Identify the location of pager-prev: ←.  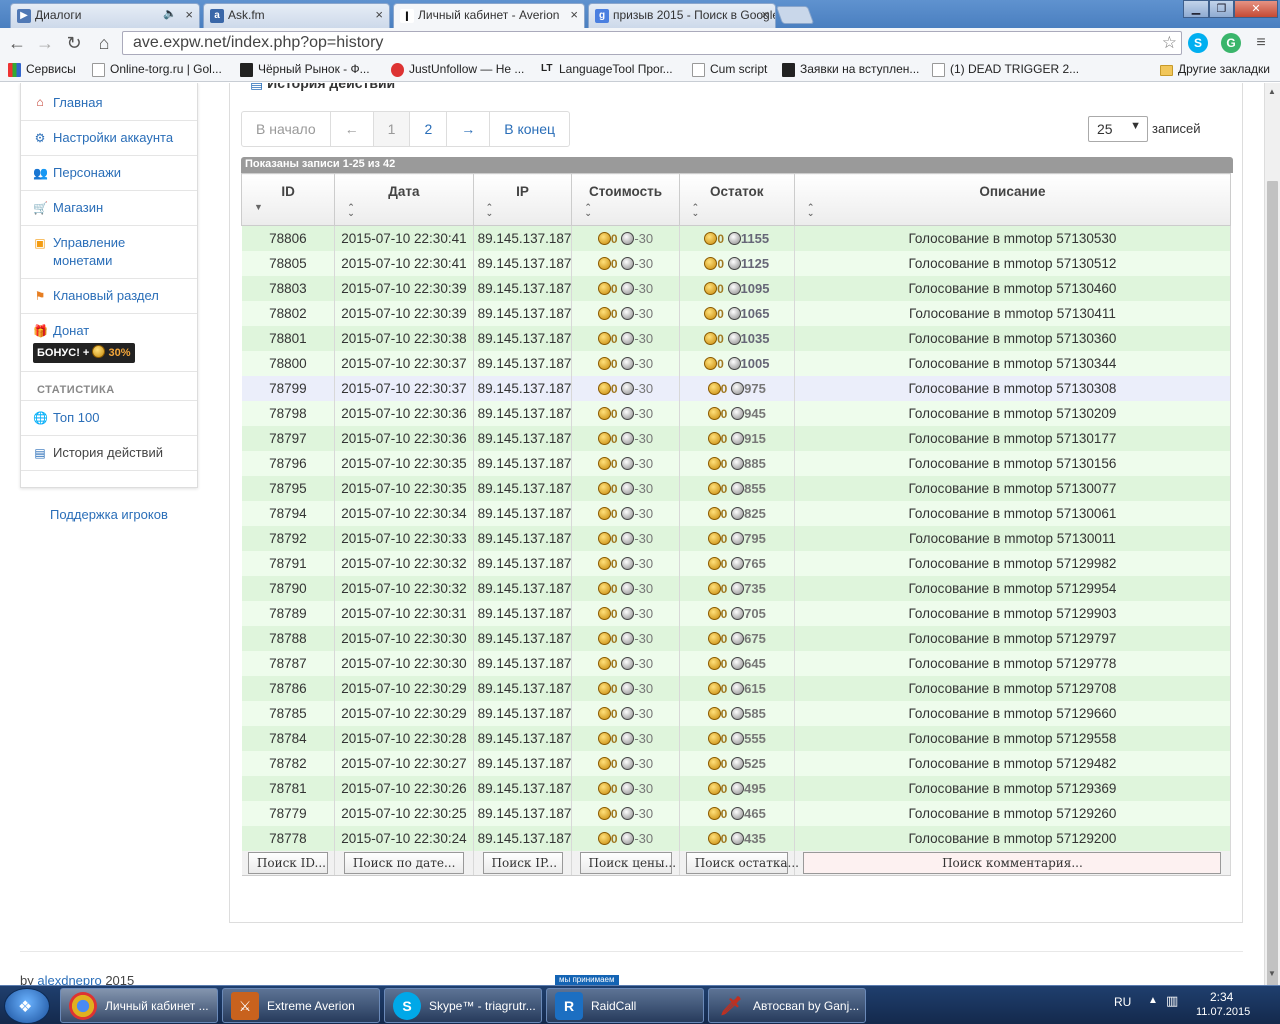
(352, 129).